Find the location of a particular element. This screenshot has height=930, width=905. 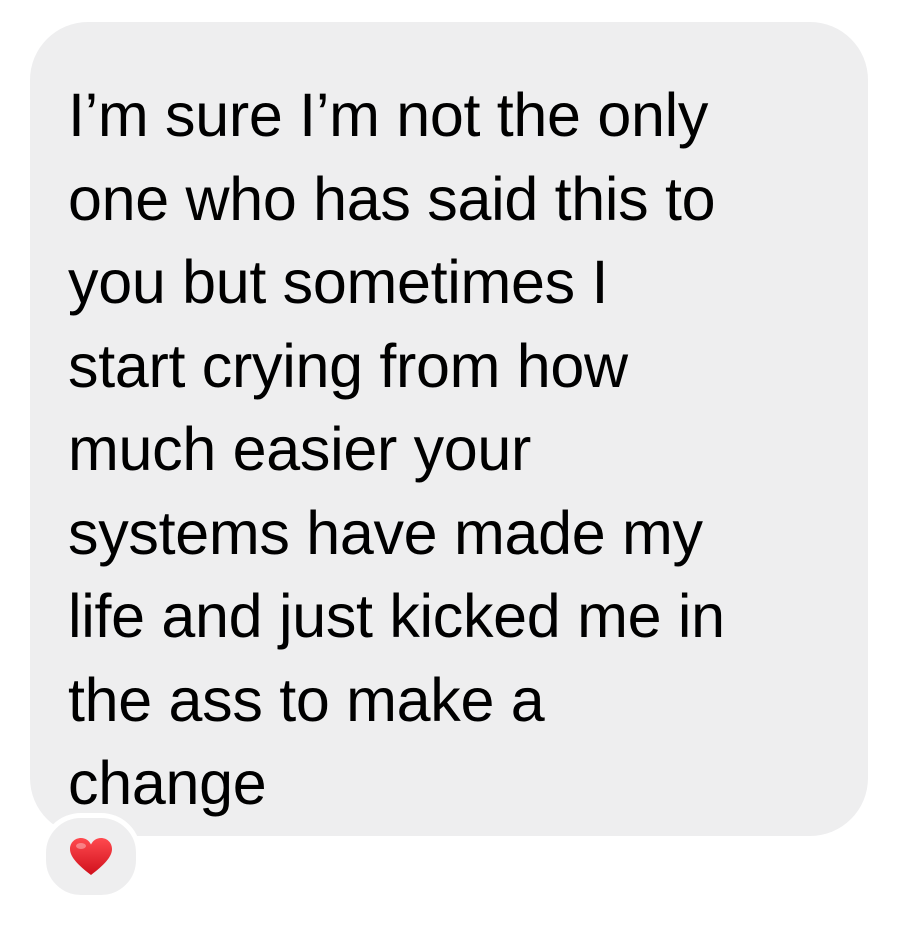

tapback-reaction-badge is located at coordinates (91, 856).